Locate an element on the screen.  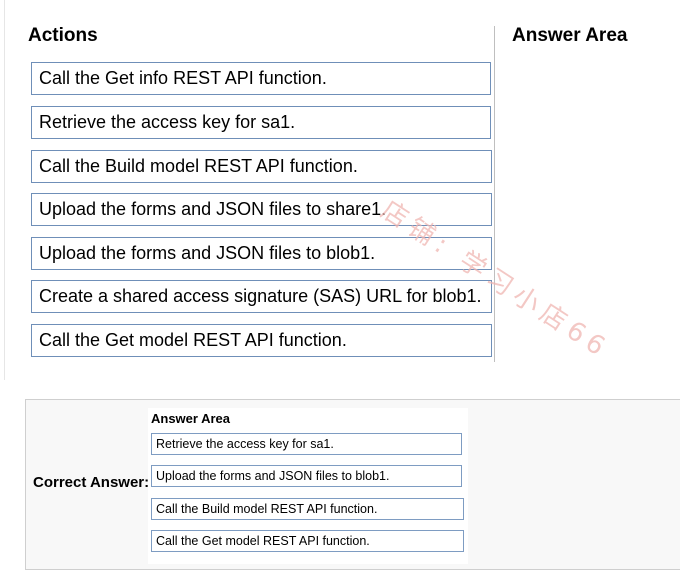
action-call-build-model: Call the Build model REST API function. is located at coordinates (261, 166).